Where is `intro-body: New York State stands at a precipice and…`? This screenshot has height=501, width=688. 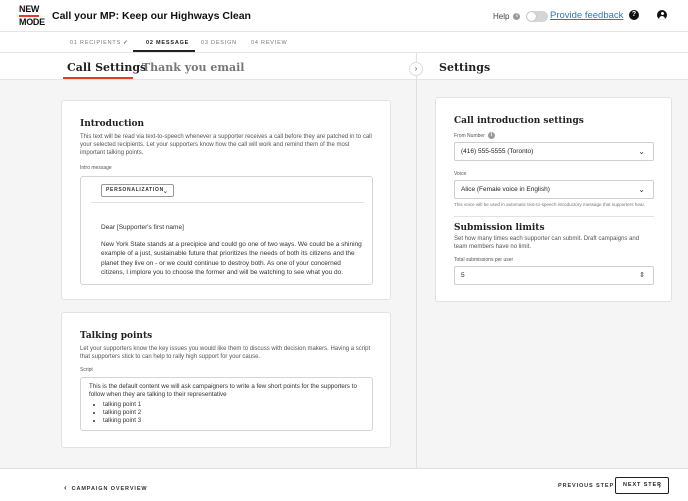 intro-body: New York State stands at a precipice and… is located at coordinates (231, 258).